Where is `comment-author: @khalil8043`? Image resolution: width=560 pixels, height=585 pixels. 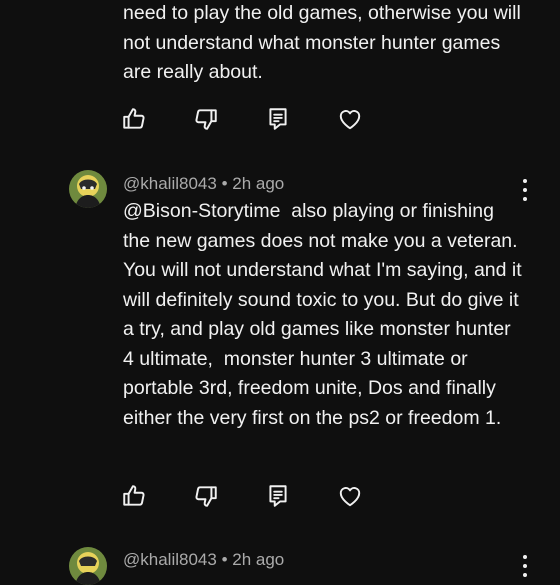 comment-author: @khalil8043 is located at coordinates (170, 183).